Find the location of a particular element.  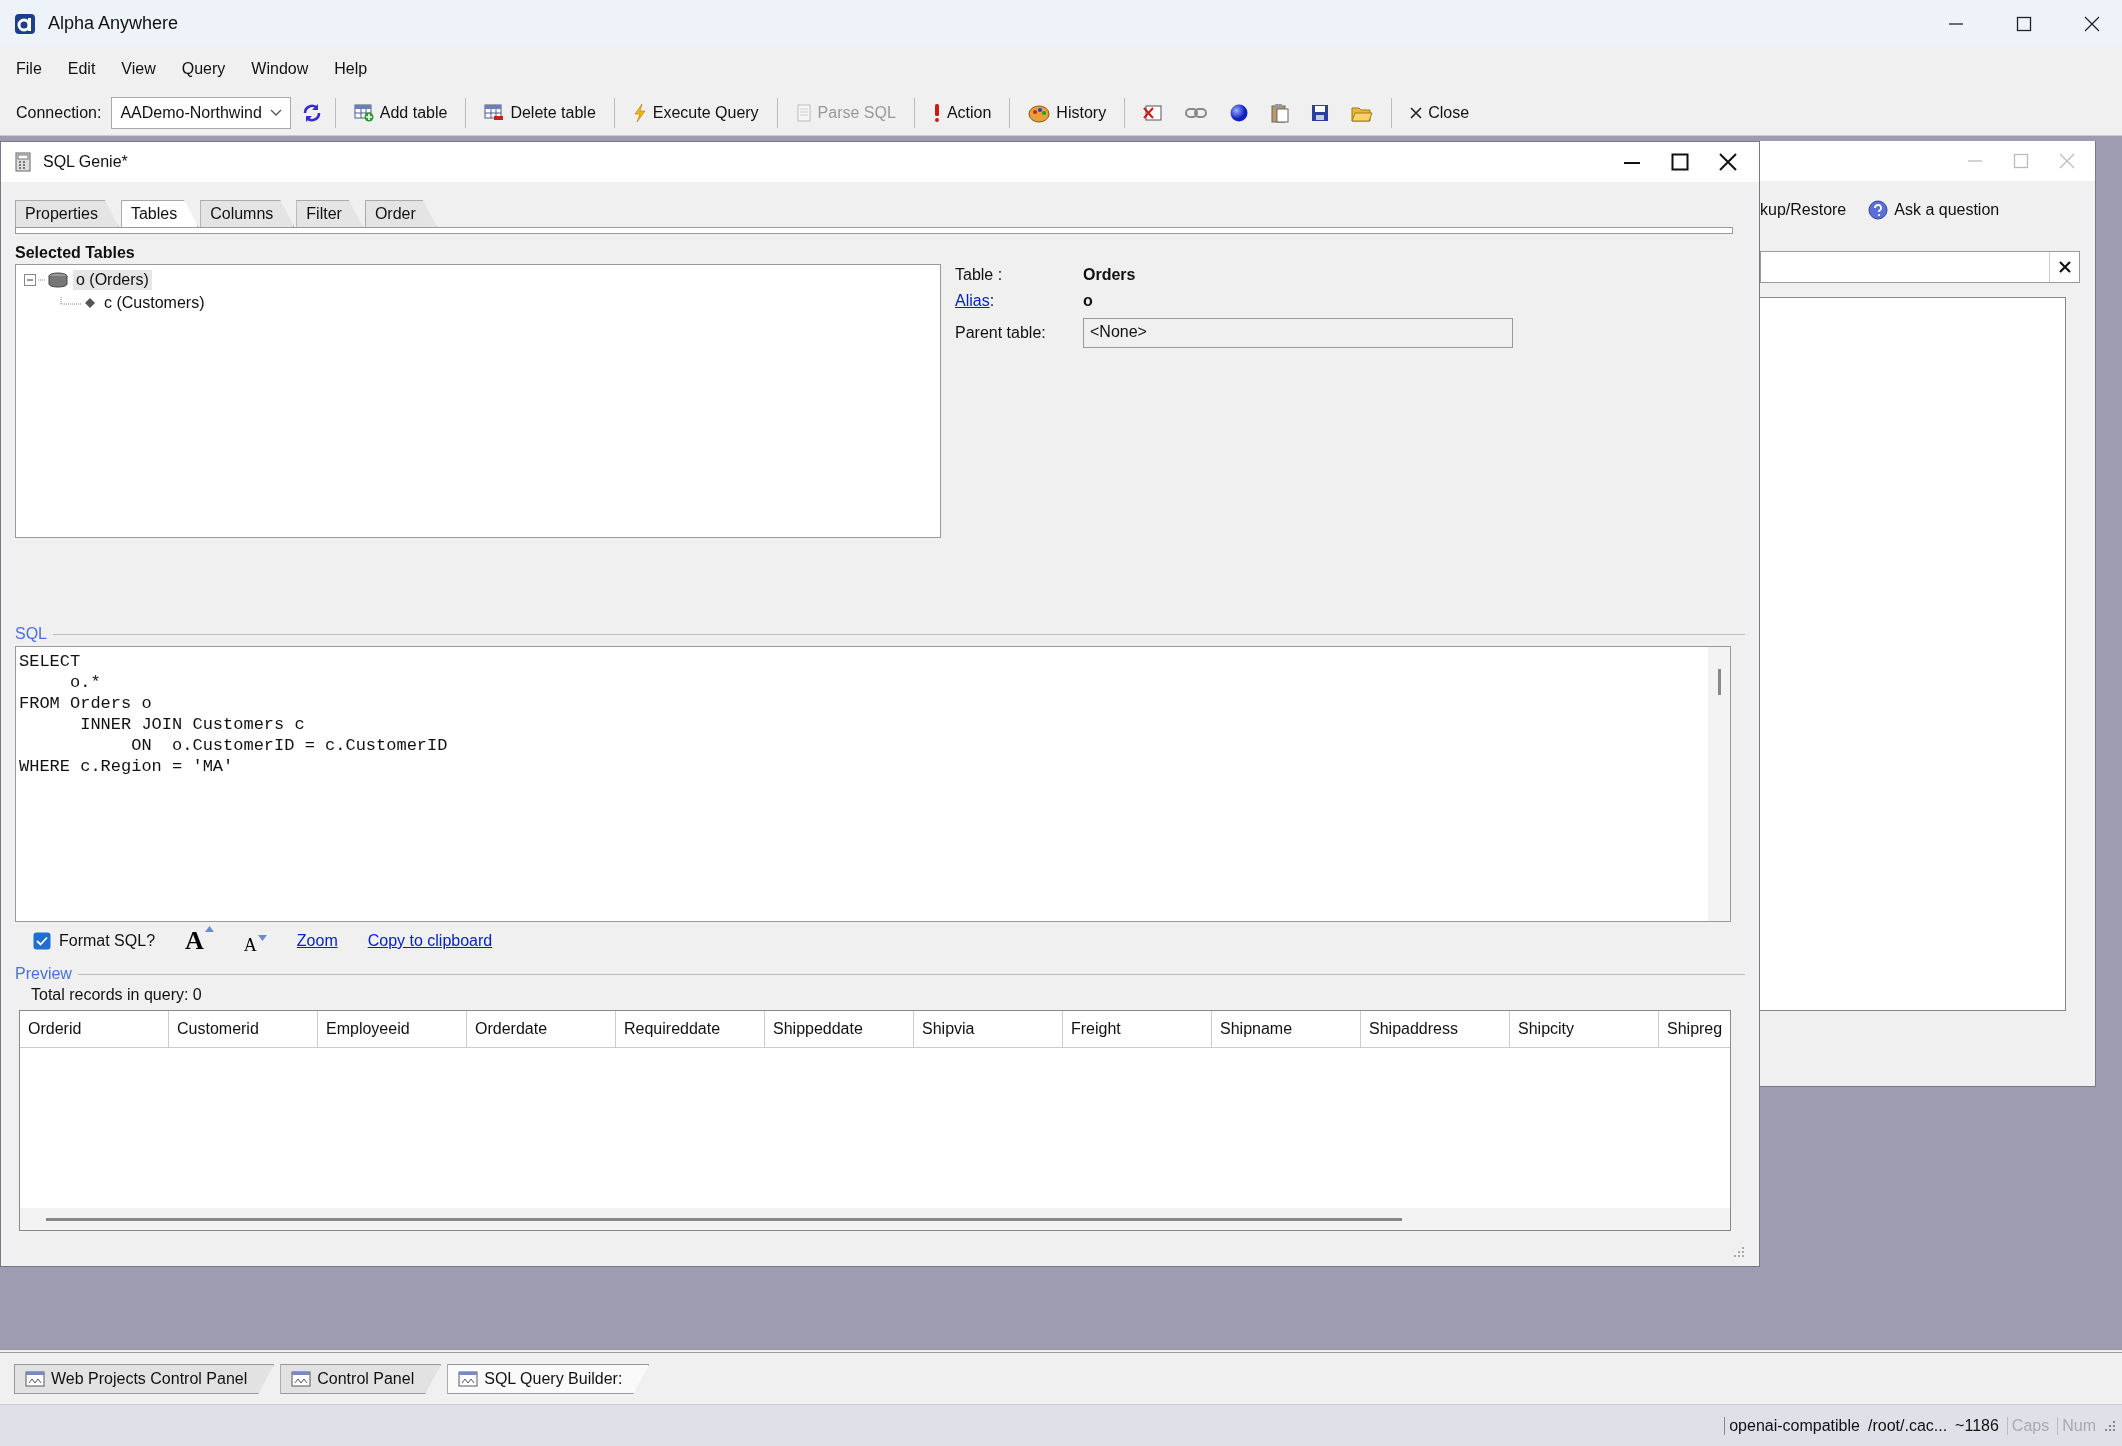

field-label: Parent table: is located at coordinates (1001, 333).